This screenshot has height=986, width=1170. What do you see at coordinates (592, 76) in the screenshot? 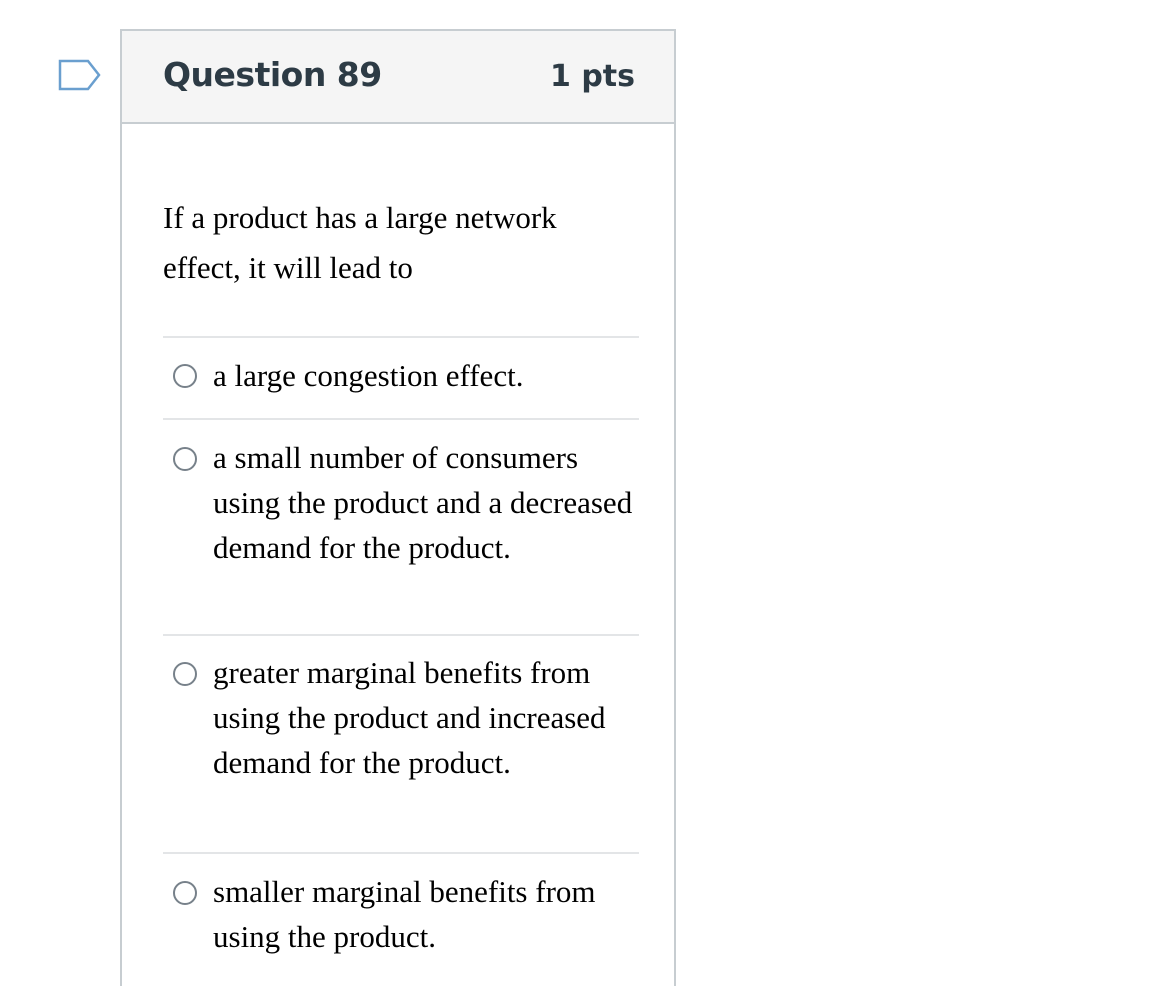
I see `question-points: 1 pts` at bounding box center [592, 76].